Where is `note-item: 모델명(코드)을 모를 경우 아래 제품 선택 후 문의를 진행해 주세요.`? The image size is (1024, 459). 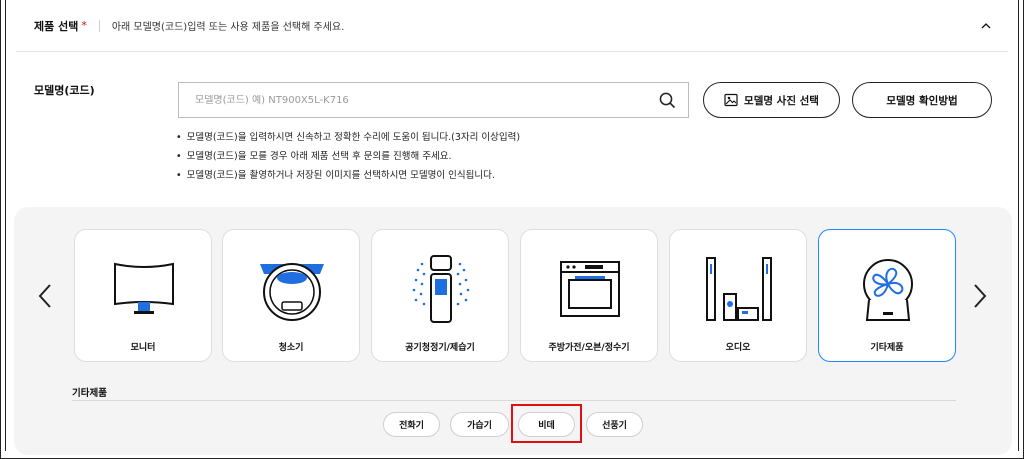 note-item: 모델명(코드)을 모를 경우 아래 제품 선택 후 문의를 진행해 주세요. is located at coordinates (348, 156).